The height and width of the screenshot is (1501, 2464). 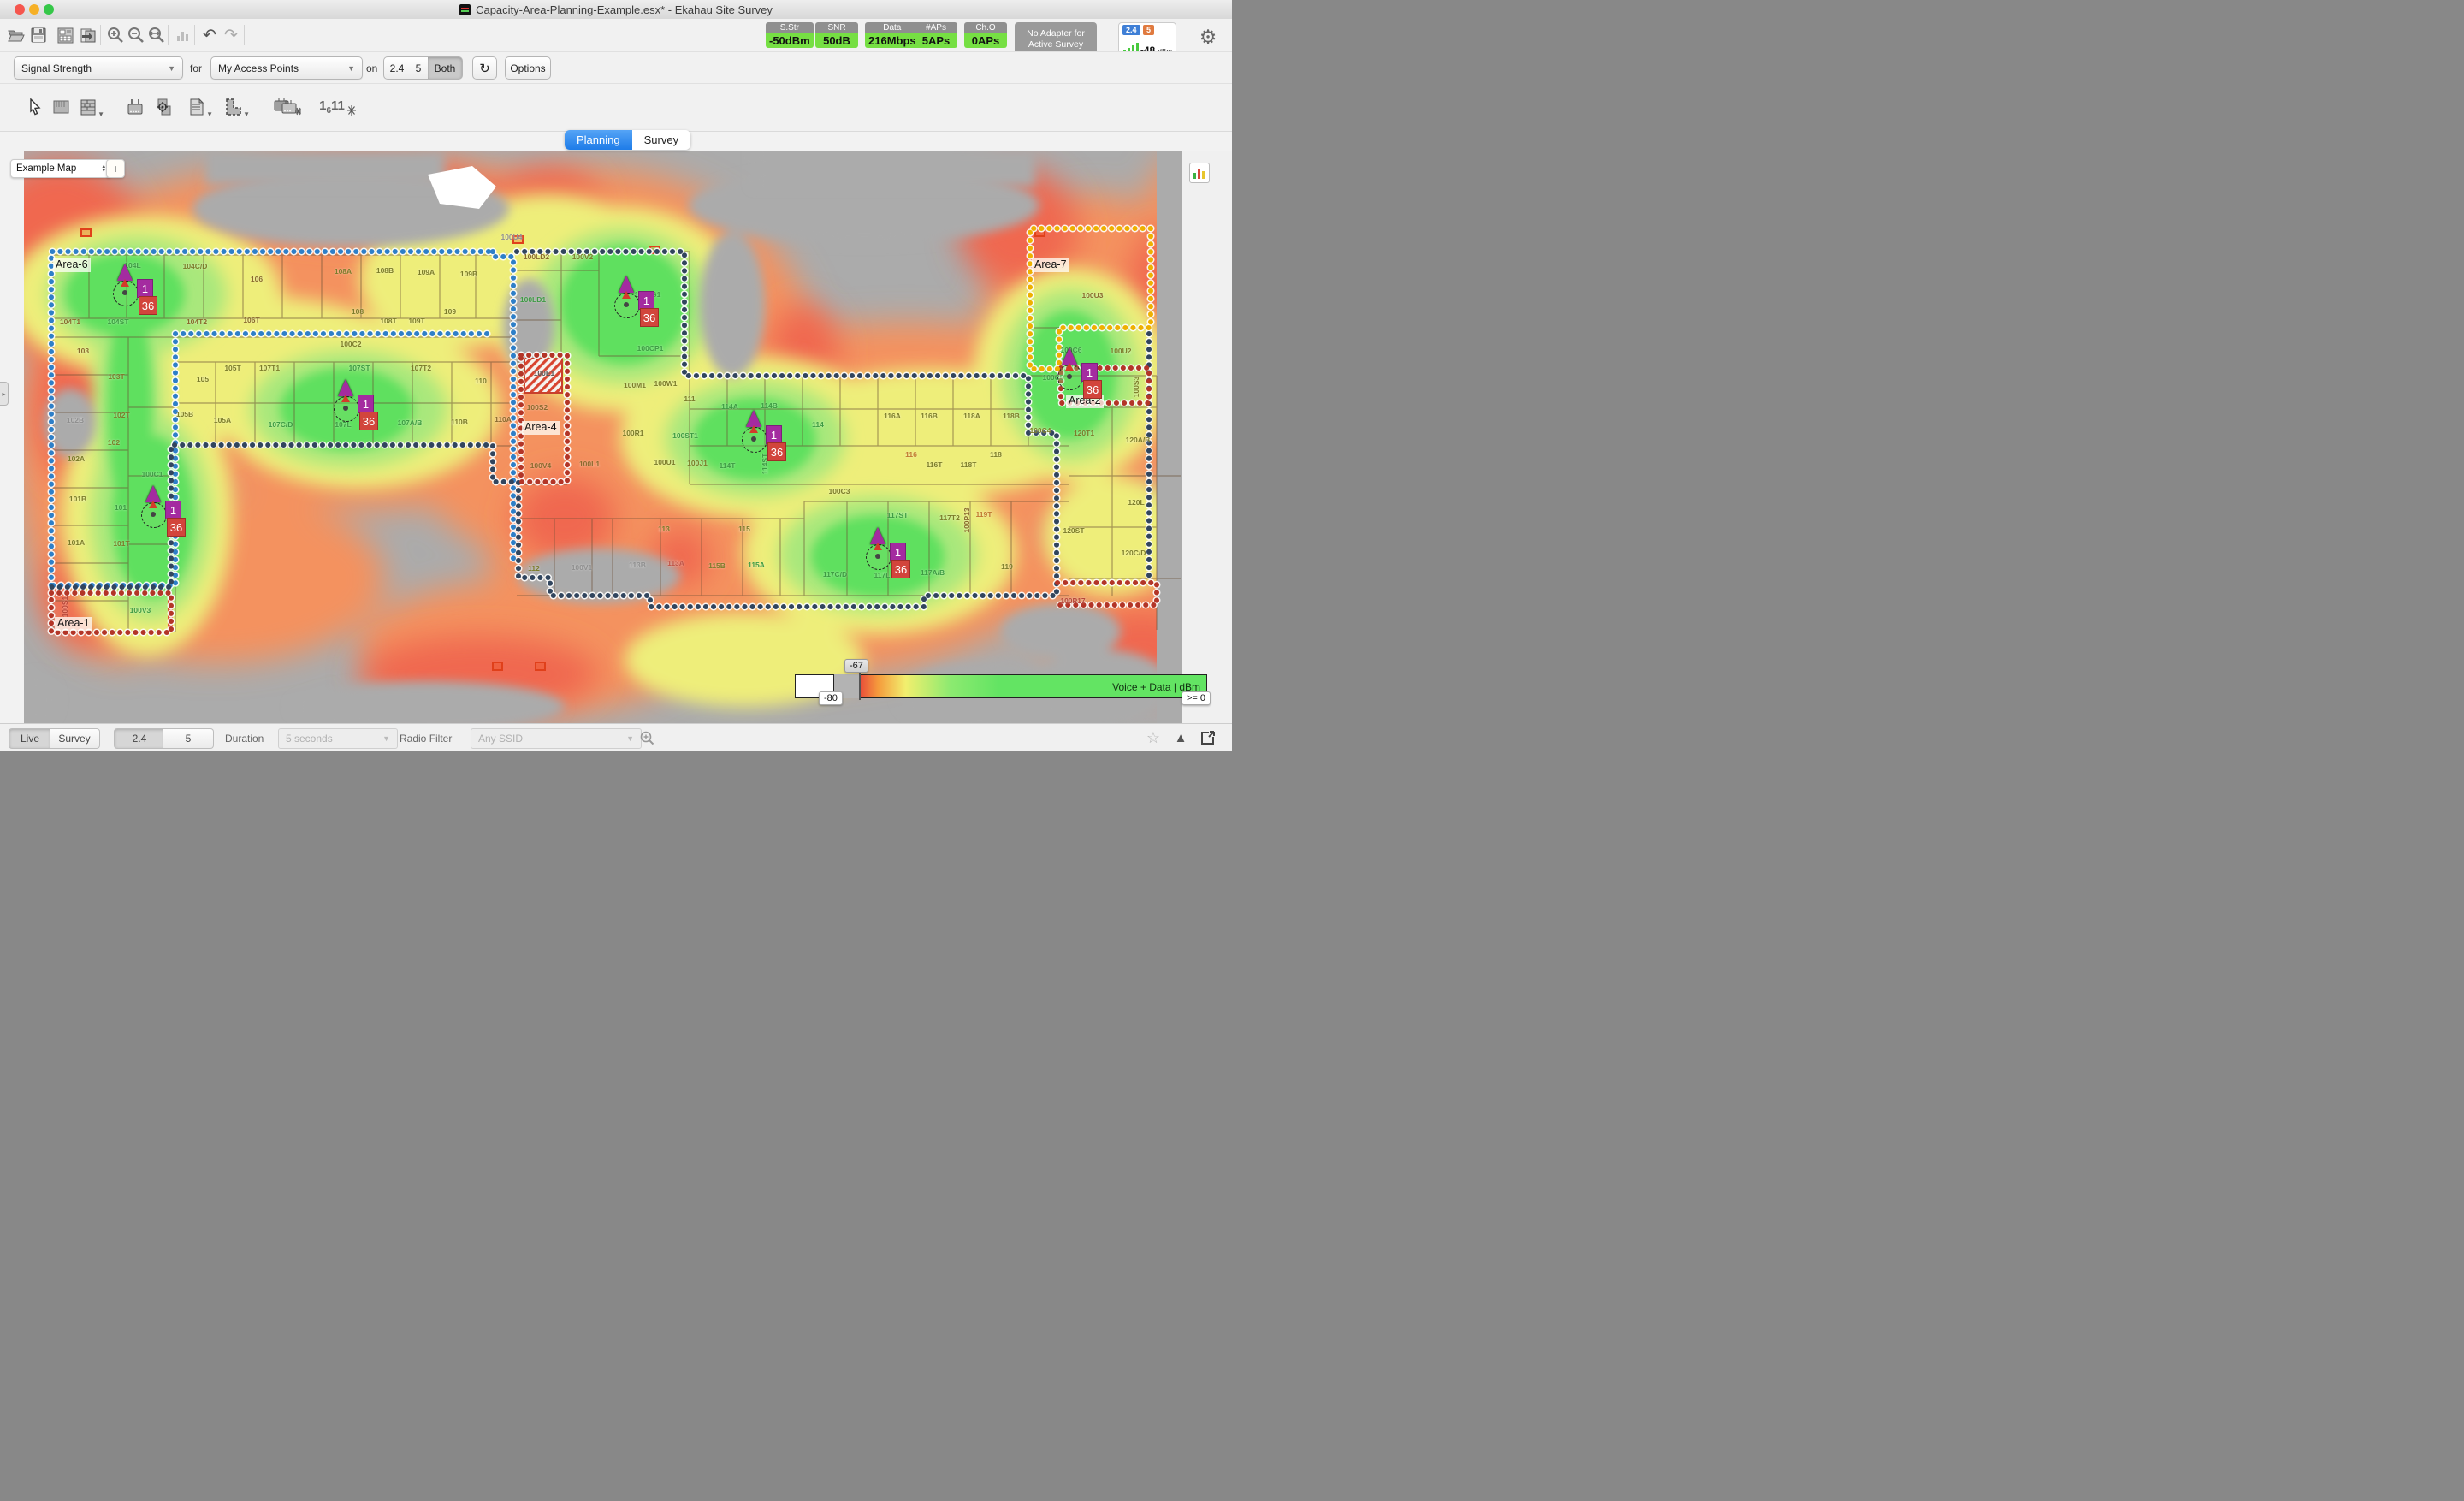 What do you see at coordinates (98, 68) in the screenshot?
I see `visualization-dropdown: Signal Strength ▼` at bounding box center [98, 68].